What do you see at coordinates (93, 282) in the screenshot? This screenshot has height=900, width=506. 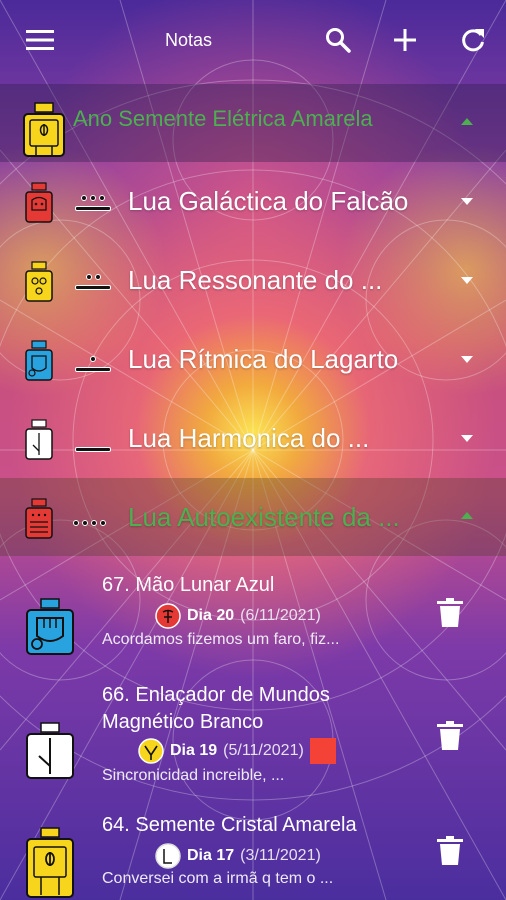 I see `tone-resonant-icon` at bounding box center [93, 282].